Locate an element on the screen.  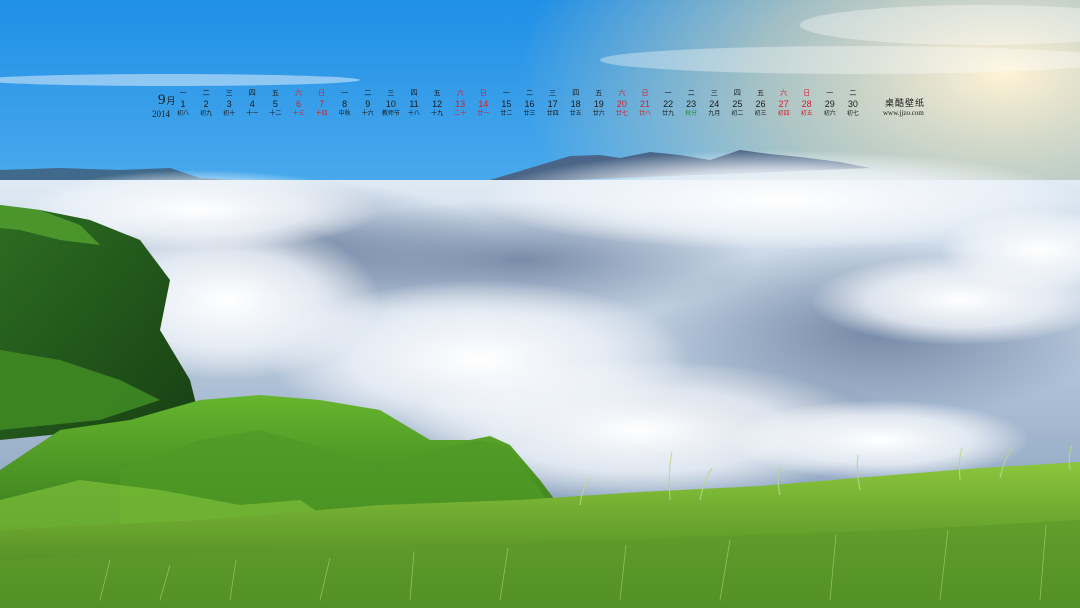
day-number: 7 is located at coordinates (322, 104).